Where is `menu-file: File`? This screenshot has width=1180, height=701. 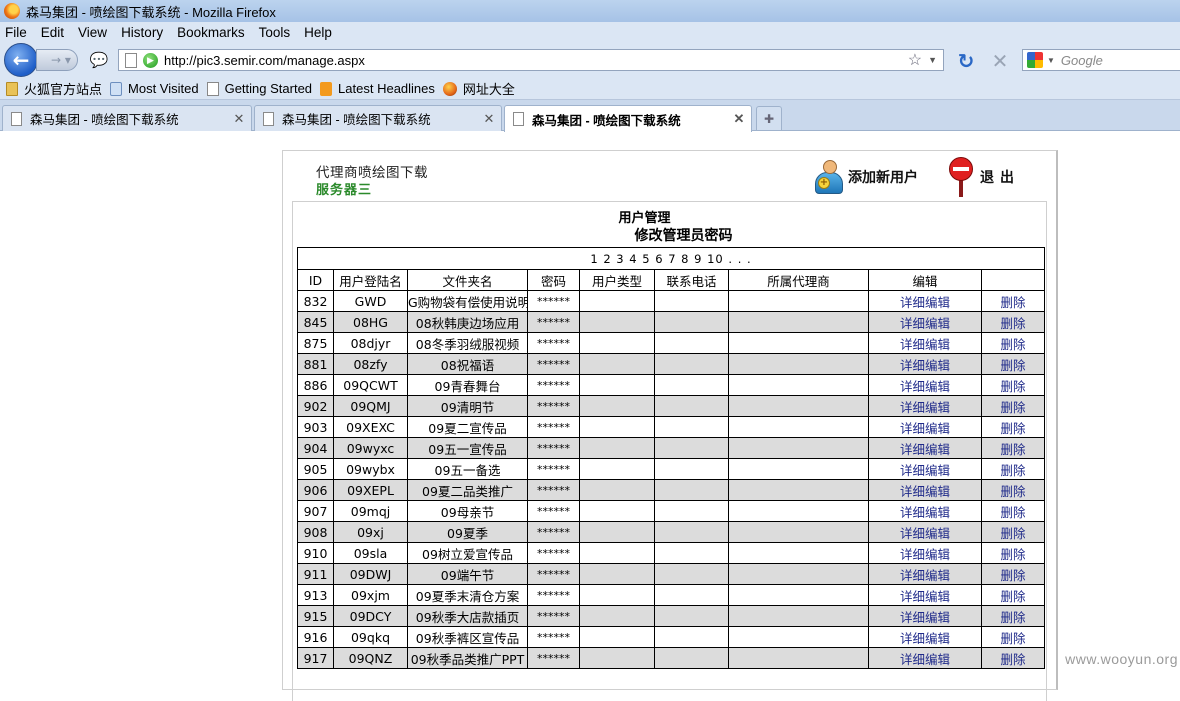
menu-file: File is located at coordinates (17, 32).